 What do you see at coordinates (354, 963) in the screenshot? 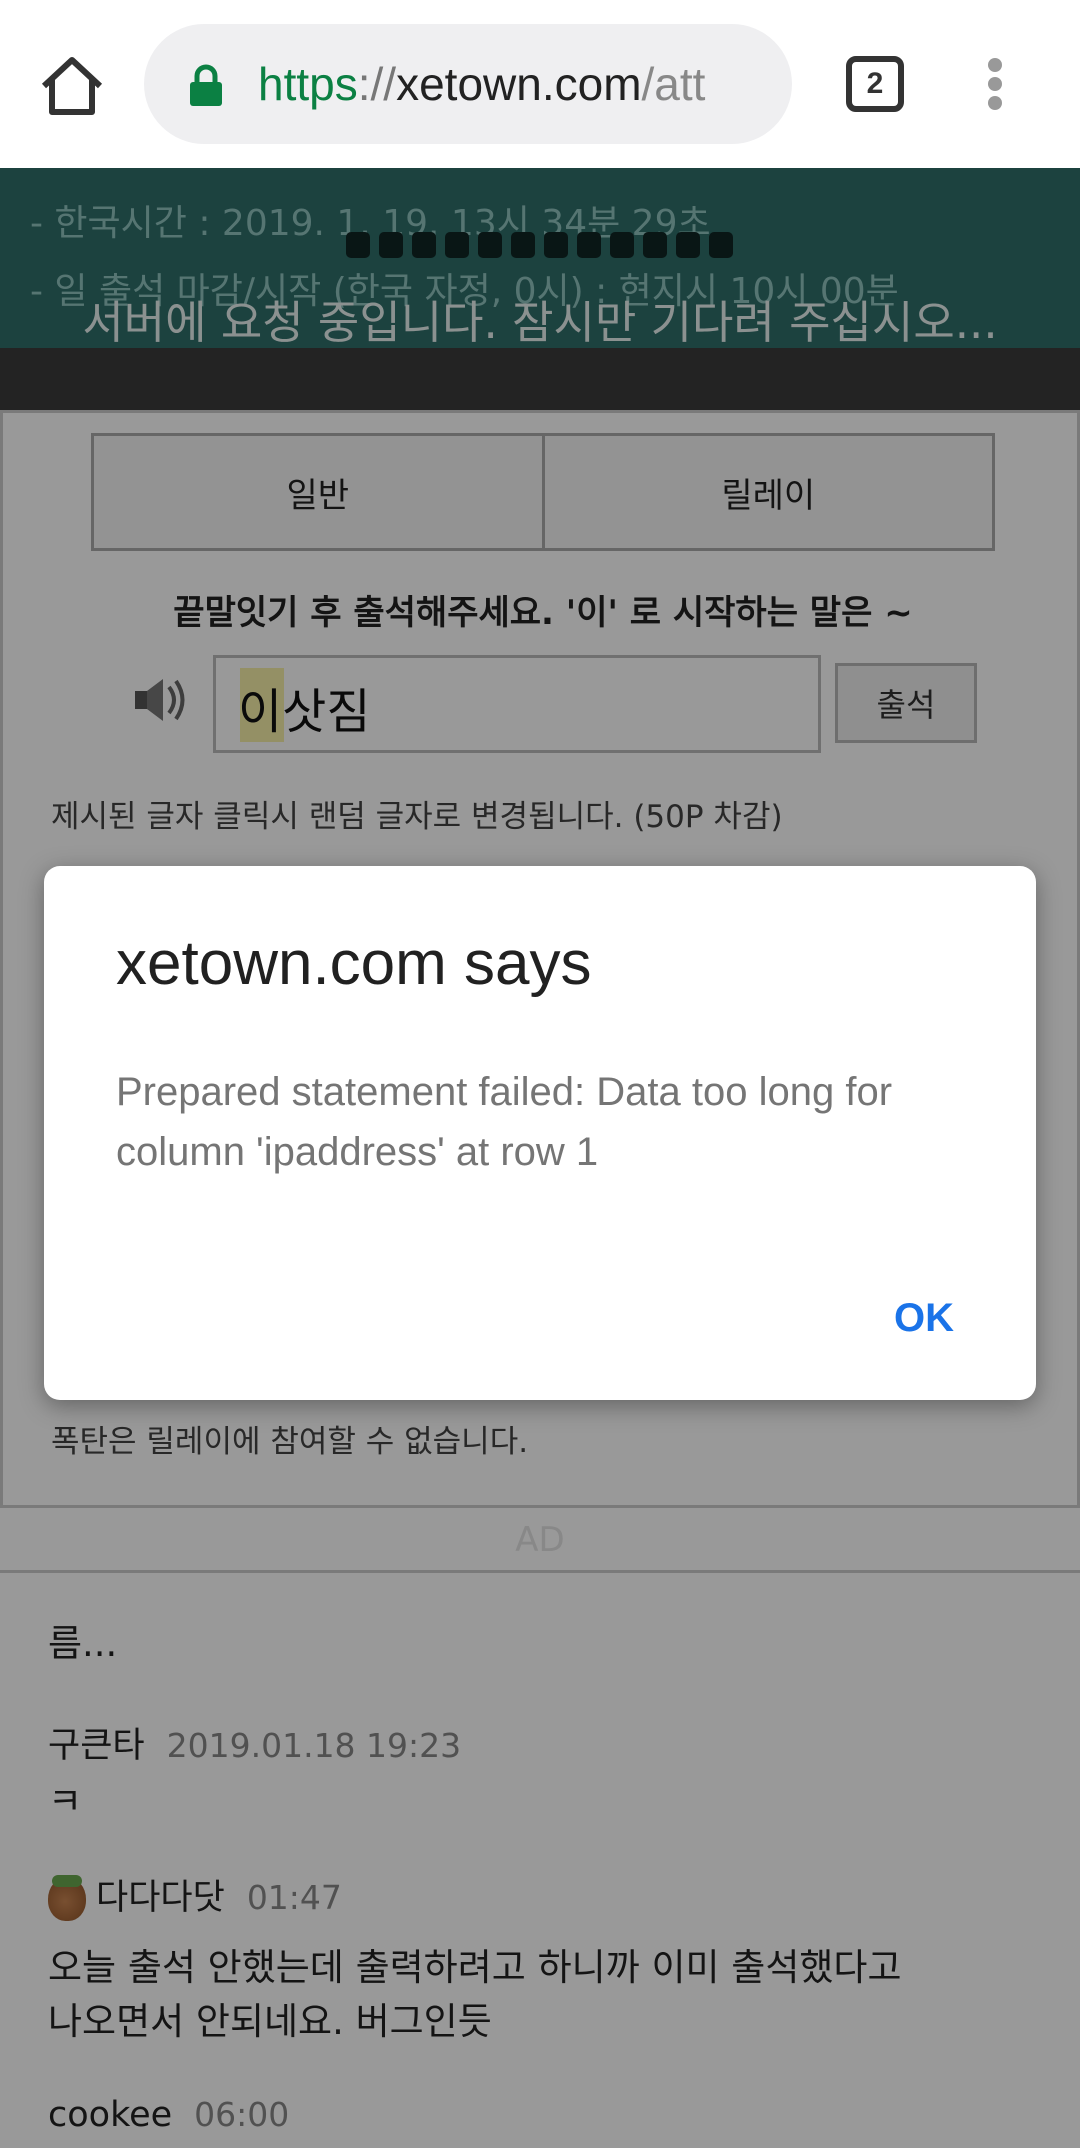
I see `dialog-title: xetown.com says` at bounding box center [354, 963].